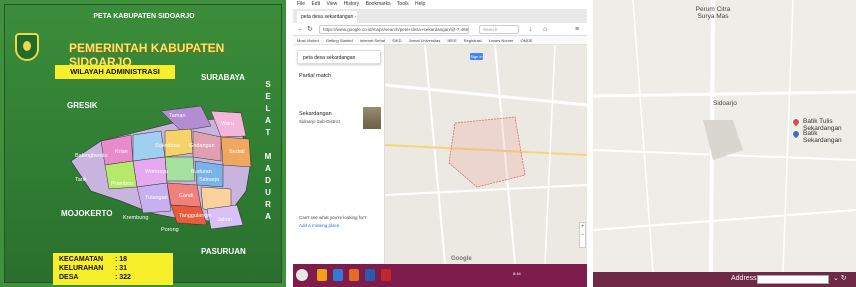 Image resolution: width=856 pixels, height=287 pixels. Describe the element at coordinates (425, 40) in the screenshot. I see `bookmark-item: Jurnal Universitas` at that location.